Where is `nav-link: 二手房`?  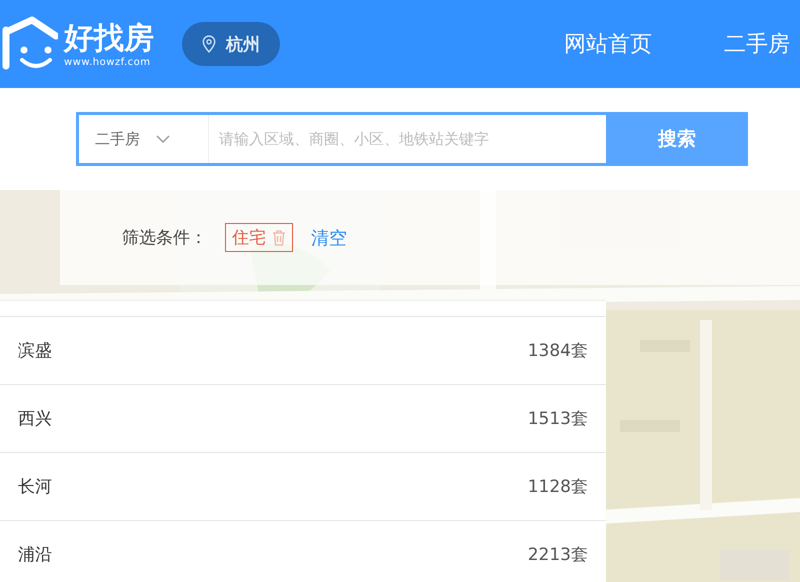
nav-link: 二手房 is located at coordinates (757, 44).